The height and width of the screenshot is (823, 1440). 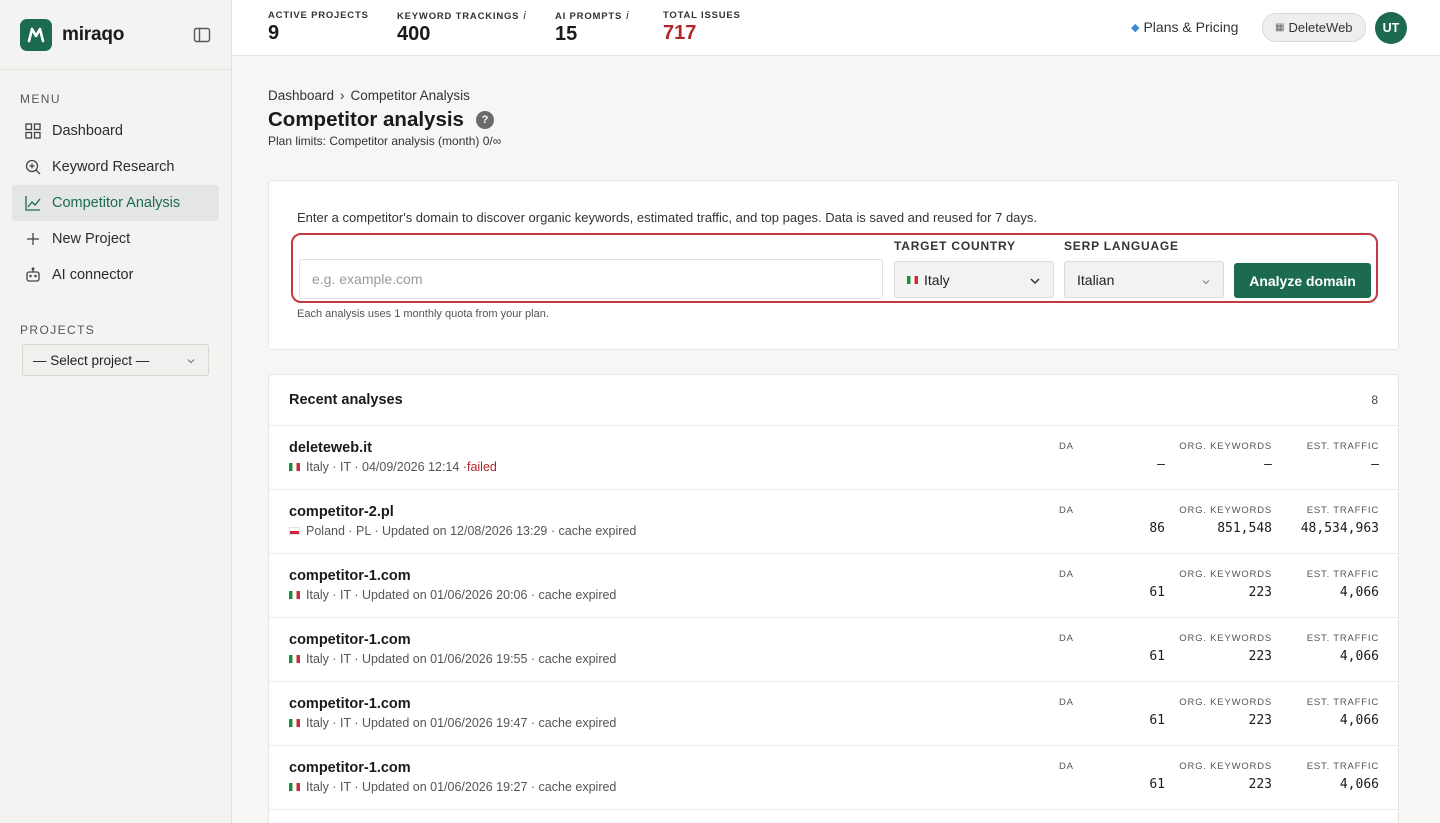 What do you see at coordinates (833, 400) in the screenshot?
I see `recent-analyses-header: Recent analyses 8` at bounding box center [833, 400].